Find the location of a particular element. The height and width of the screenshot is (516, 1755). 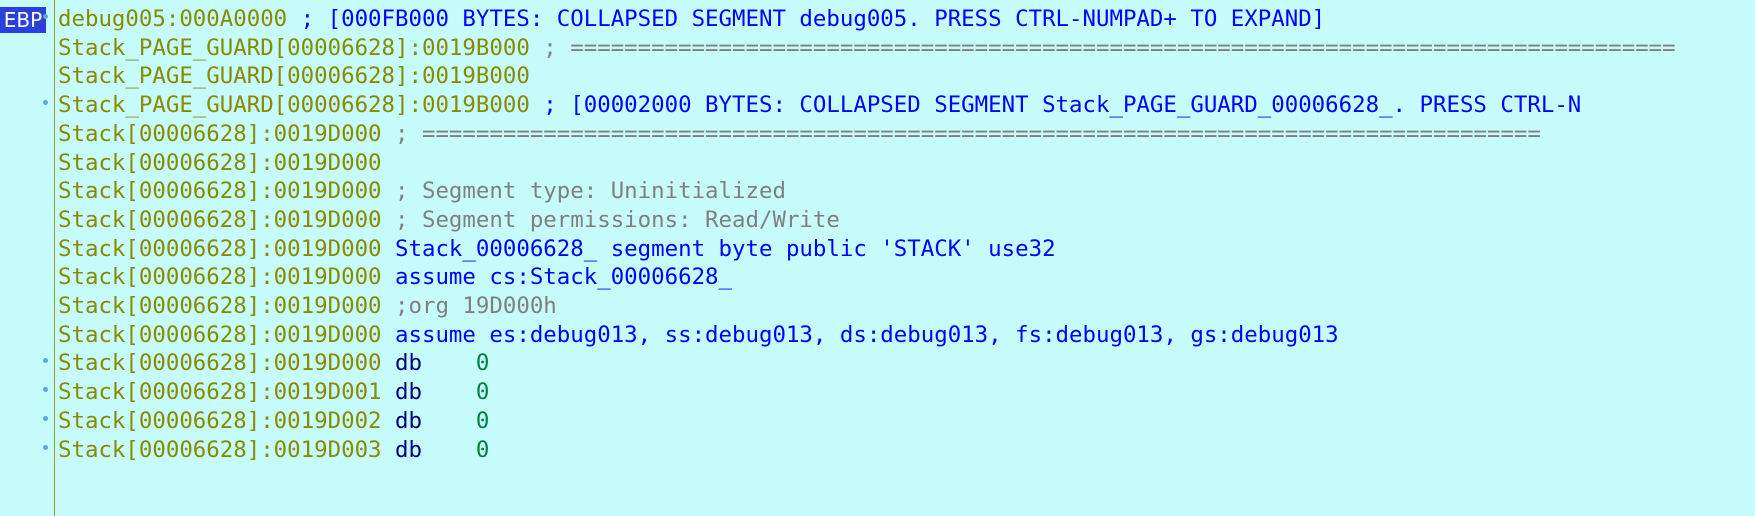

ebp-register-badge: EBP is located at coordinates (23, 20).